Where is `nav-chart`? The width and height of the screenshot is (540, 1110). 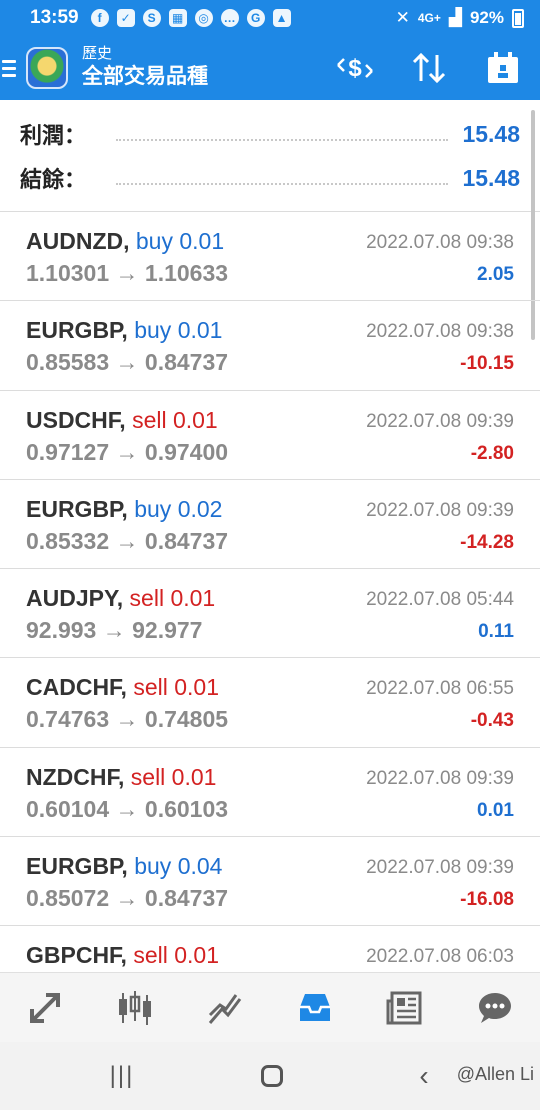
nav-chart is located at coordinates (225, 1007).